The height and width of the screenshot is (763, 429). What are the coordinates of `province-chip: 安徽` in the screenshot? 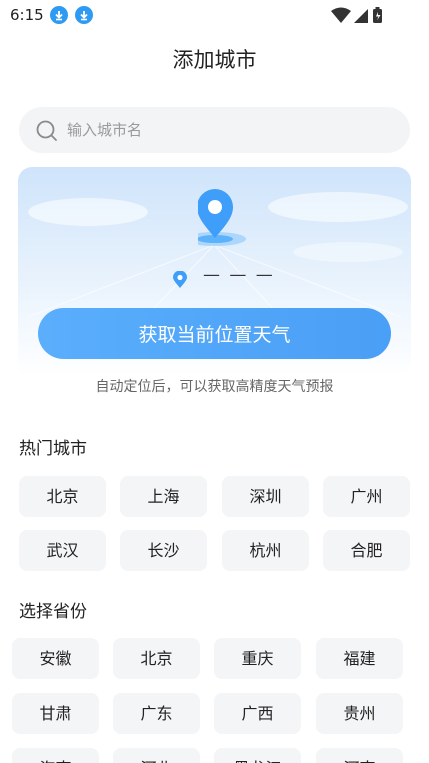 It's located at (55, 658).